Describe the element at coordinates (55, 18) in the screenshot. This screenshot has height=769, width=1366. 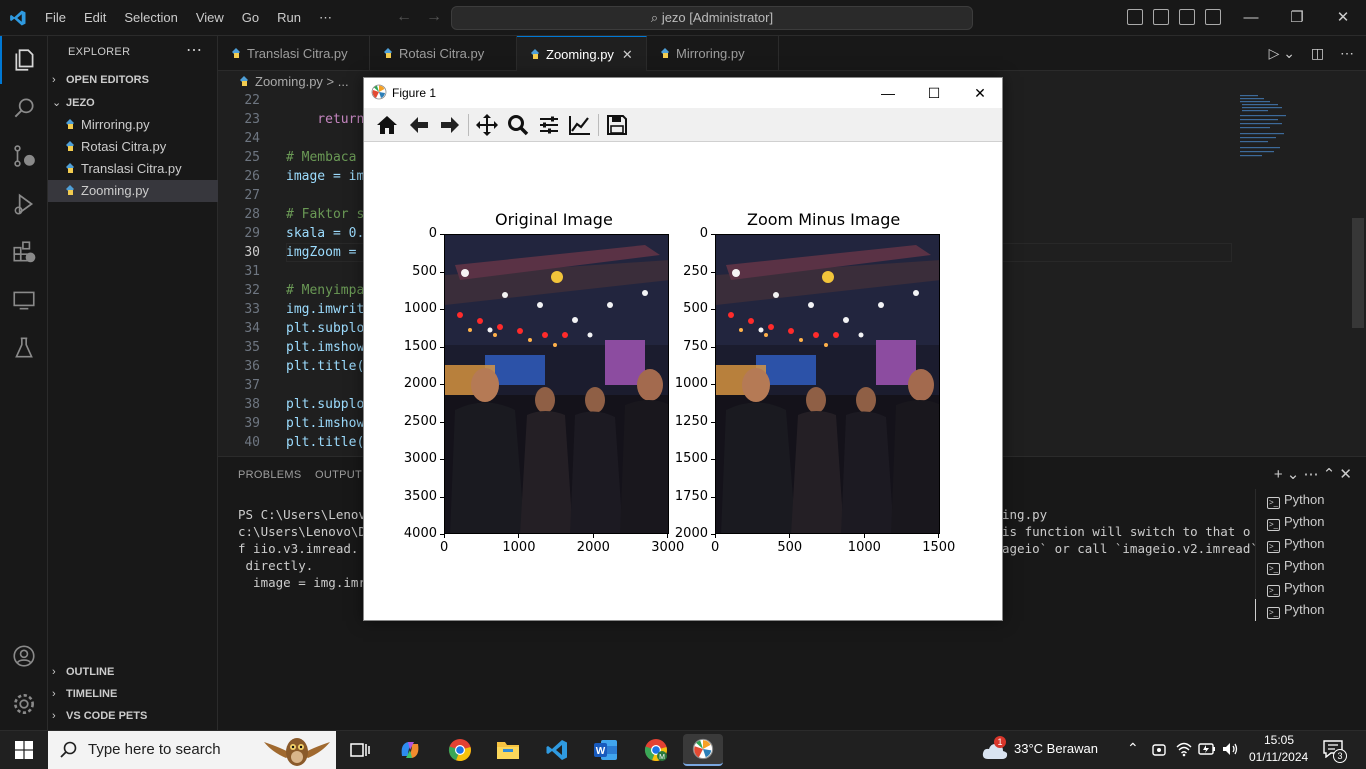
I see `menu-file: File` at that location.